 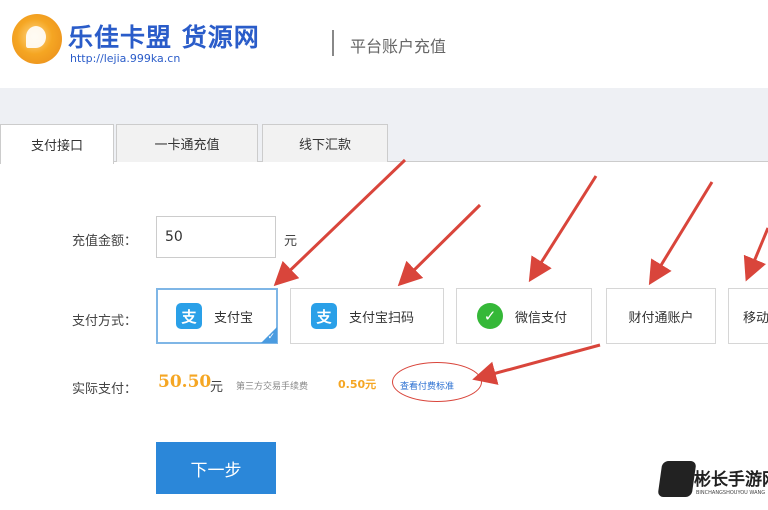 What do you see at coordinates (731, 480) in the screenshot?
I see `watermark-text: 彬长手游网` at bounding box center [731, 480].